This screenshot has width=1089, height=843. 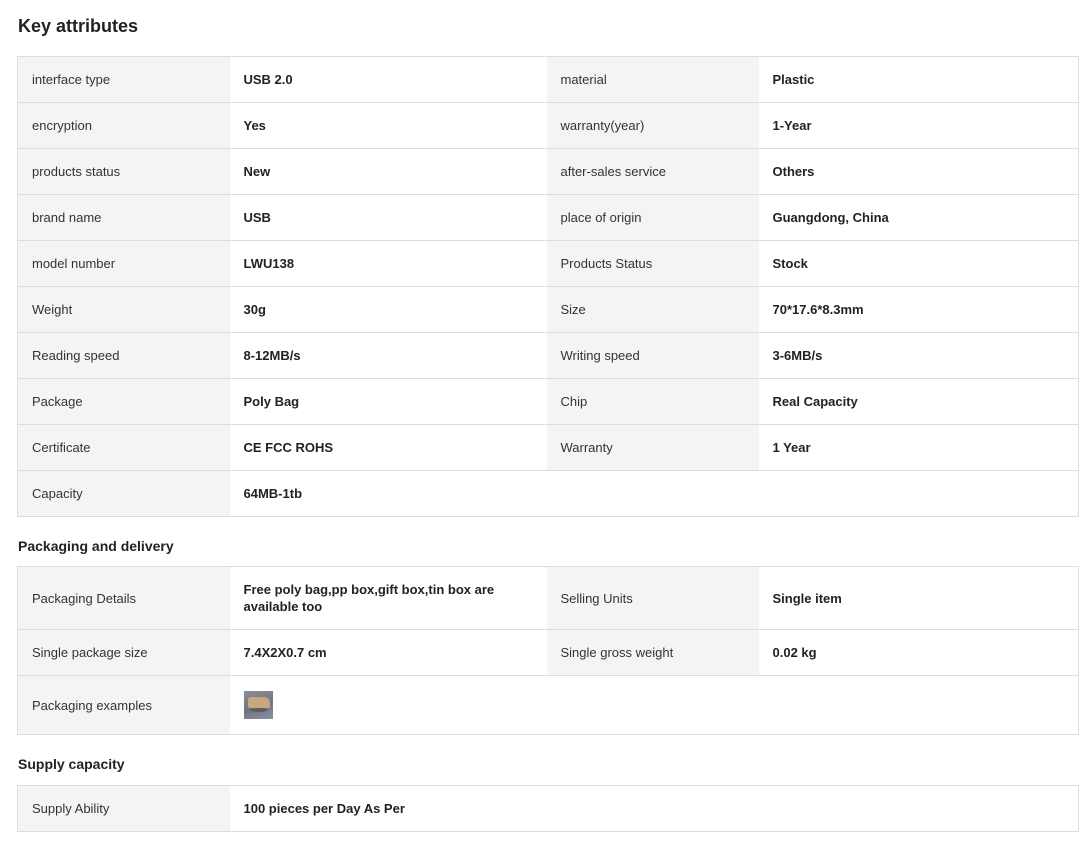 What do you see at coordinates (652, 447) in the screenshot?
I see `attribute-key: Warranty` at bounding box center [652, 447].